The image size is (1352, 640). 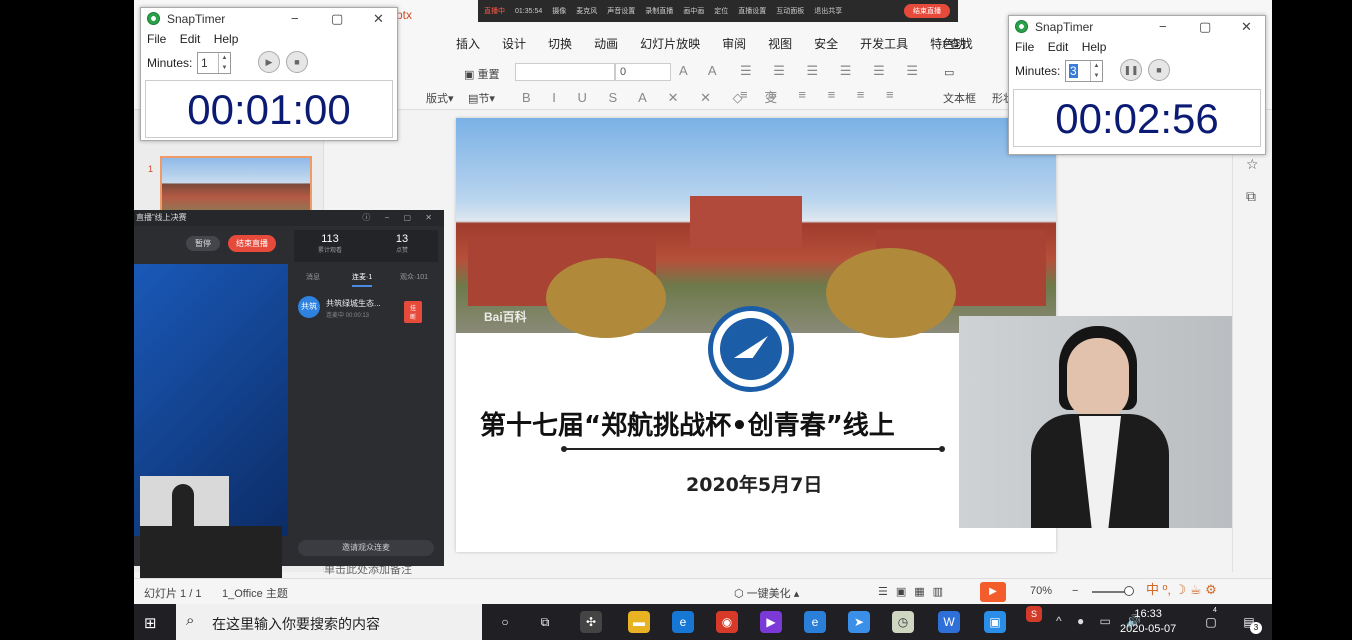 I want to click on tab-transition: 切换, so click(x=560, y=44).